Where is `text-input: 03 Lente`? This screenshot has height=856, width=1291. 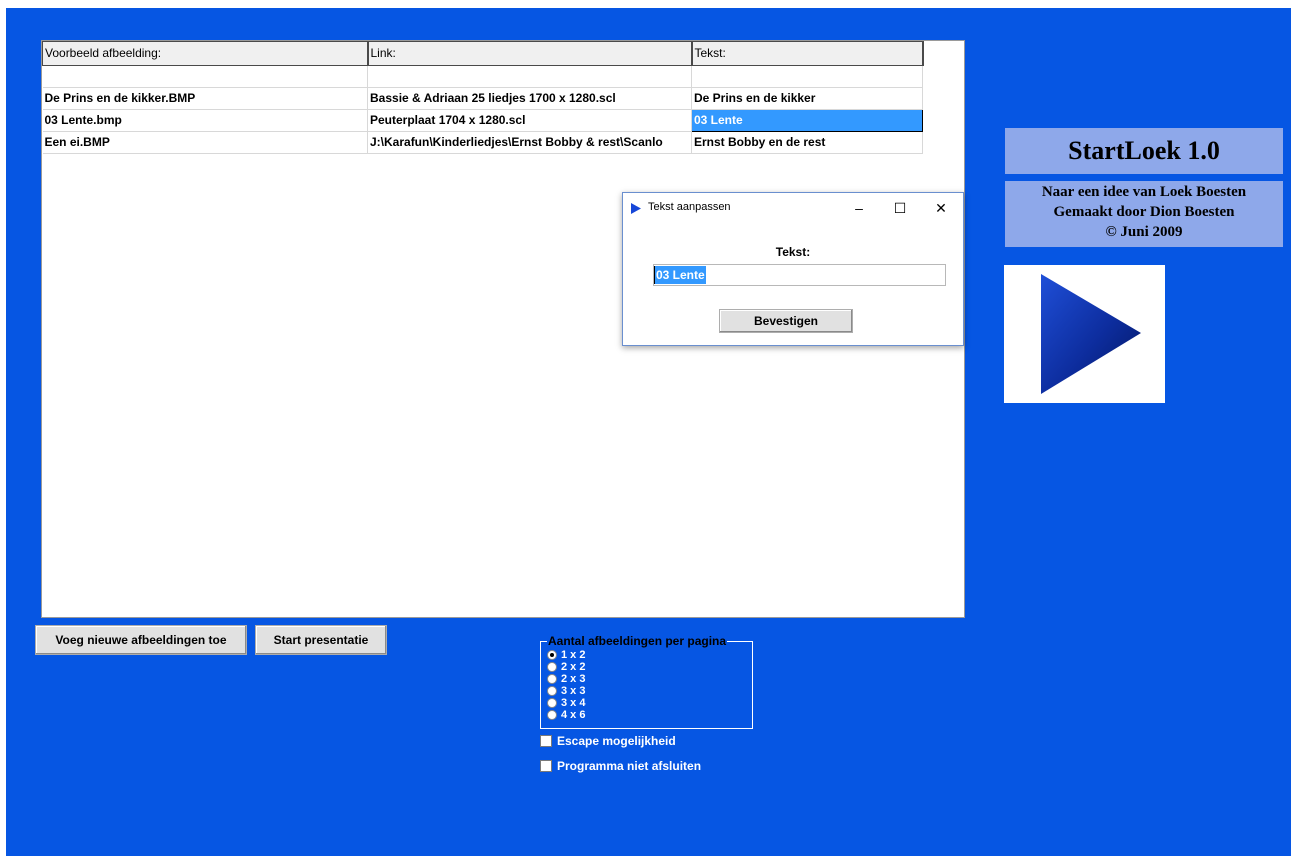
text-input: 03 Lente is located at coordinates (799, 275).